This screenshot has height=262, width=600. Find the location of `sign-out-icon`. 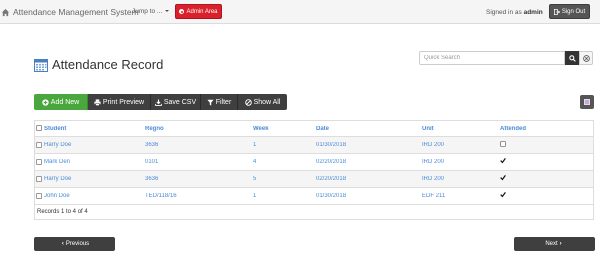

sign-out-icon is located at coordinates (556, 11).